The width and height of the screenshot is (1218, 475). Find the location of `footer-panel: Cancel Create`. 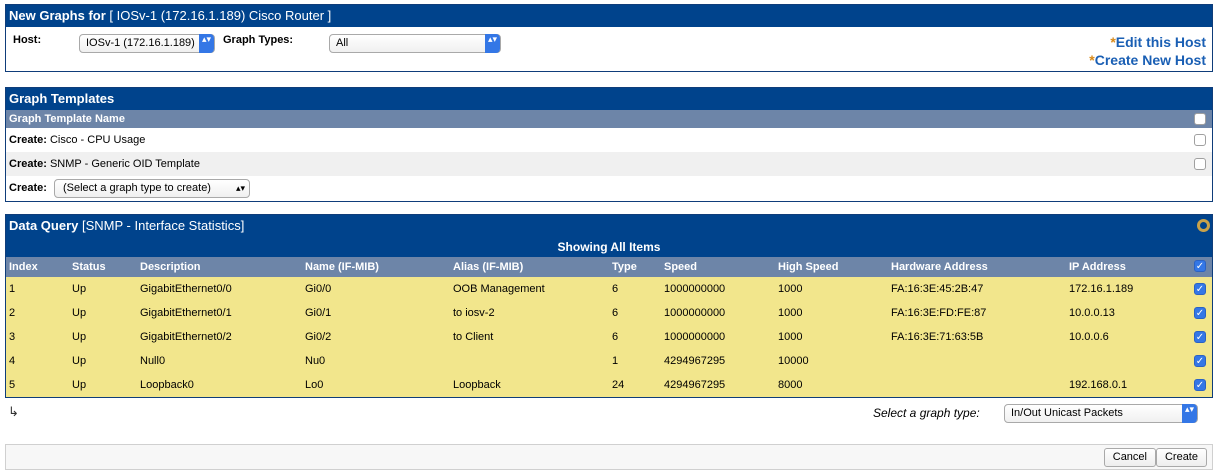

footer-panel: Cancel Create is located at coordinates (609, 457).